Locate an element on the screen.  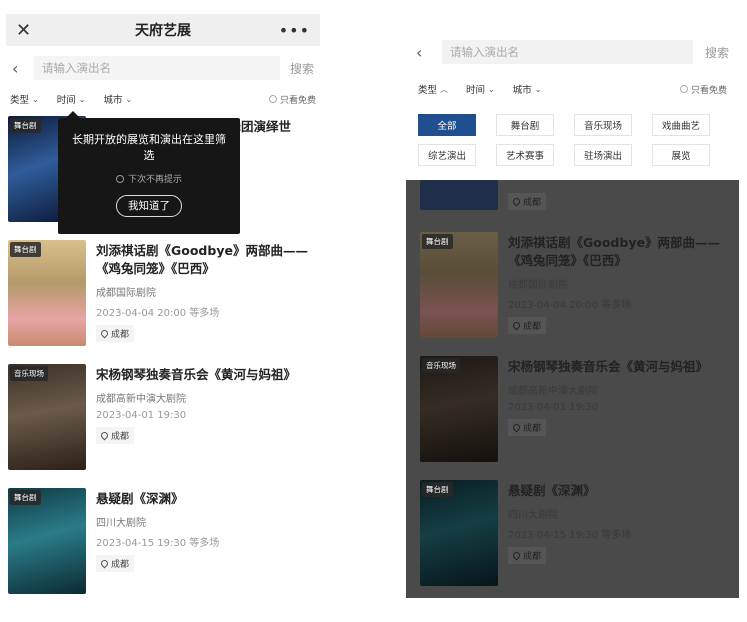
dont-remind-toggle: 下次不再提示 is located at coordinates (149, 178).